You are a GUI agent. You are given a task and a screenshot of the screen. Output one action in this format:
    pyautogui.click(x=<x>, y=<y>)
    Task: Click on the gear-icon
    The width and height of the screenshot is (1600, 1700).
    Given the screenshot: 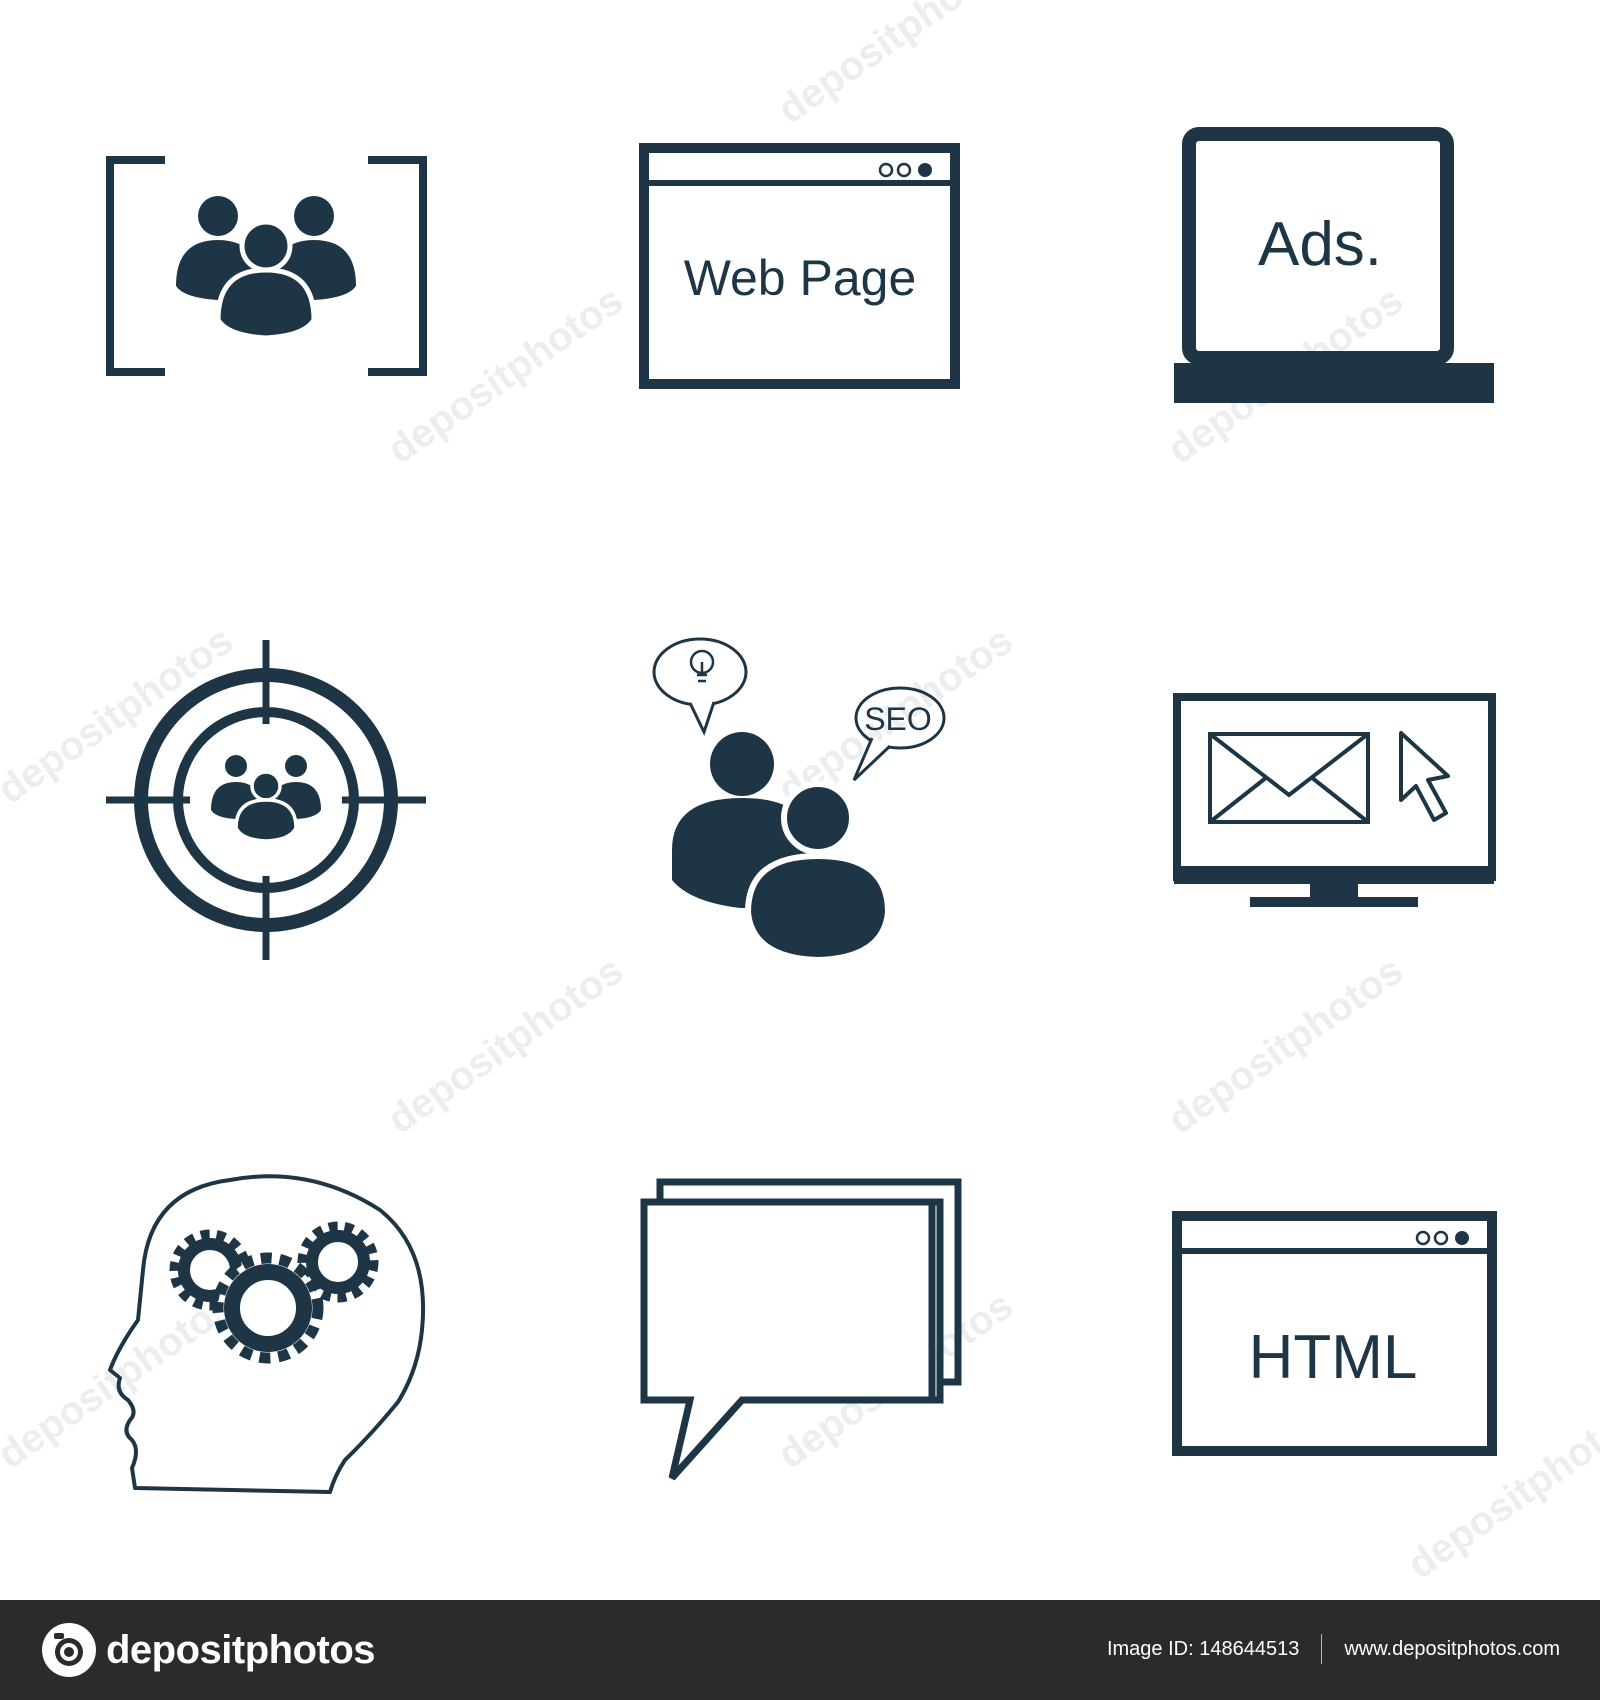 What is the action you would take?
    pyautogui.click(x=268, y=1308)
    